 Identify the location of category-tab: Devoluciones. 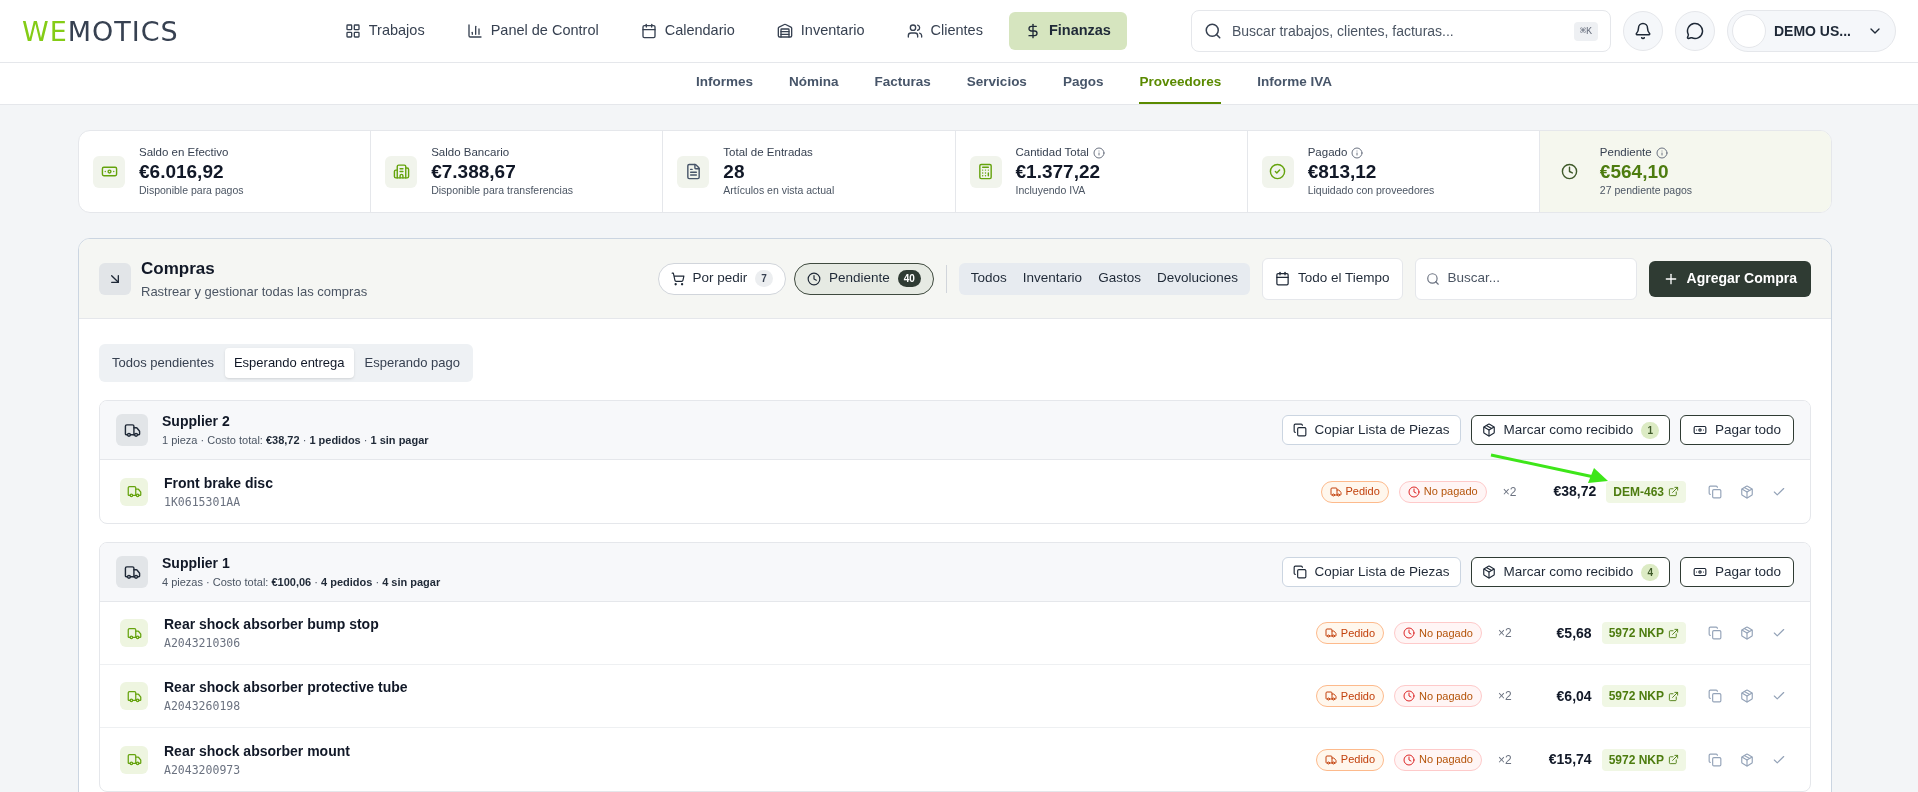
(1197, 278).